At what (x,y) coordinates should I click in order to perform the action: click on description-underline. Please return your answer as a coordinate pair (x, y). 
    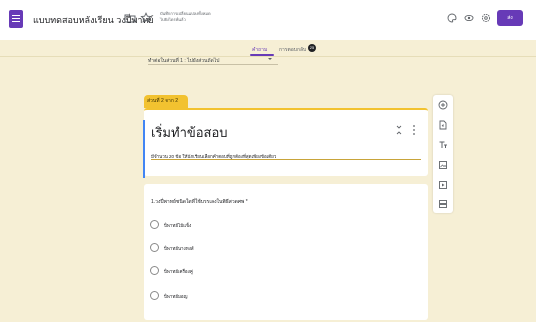
    Looking at the image, I should click on (286, 159).